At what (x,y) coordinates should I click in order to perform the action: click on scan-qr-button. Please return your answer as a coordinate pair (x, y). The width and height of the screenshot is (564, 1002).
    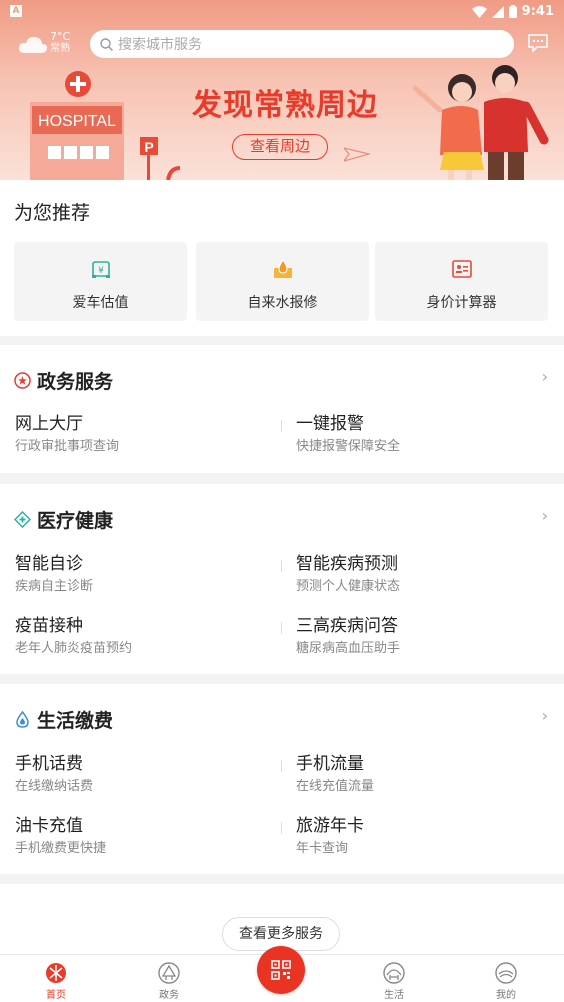
    Looking at the image, I should click on (281, 970).